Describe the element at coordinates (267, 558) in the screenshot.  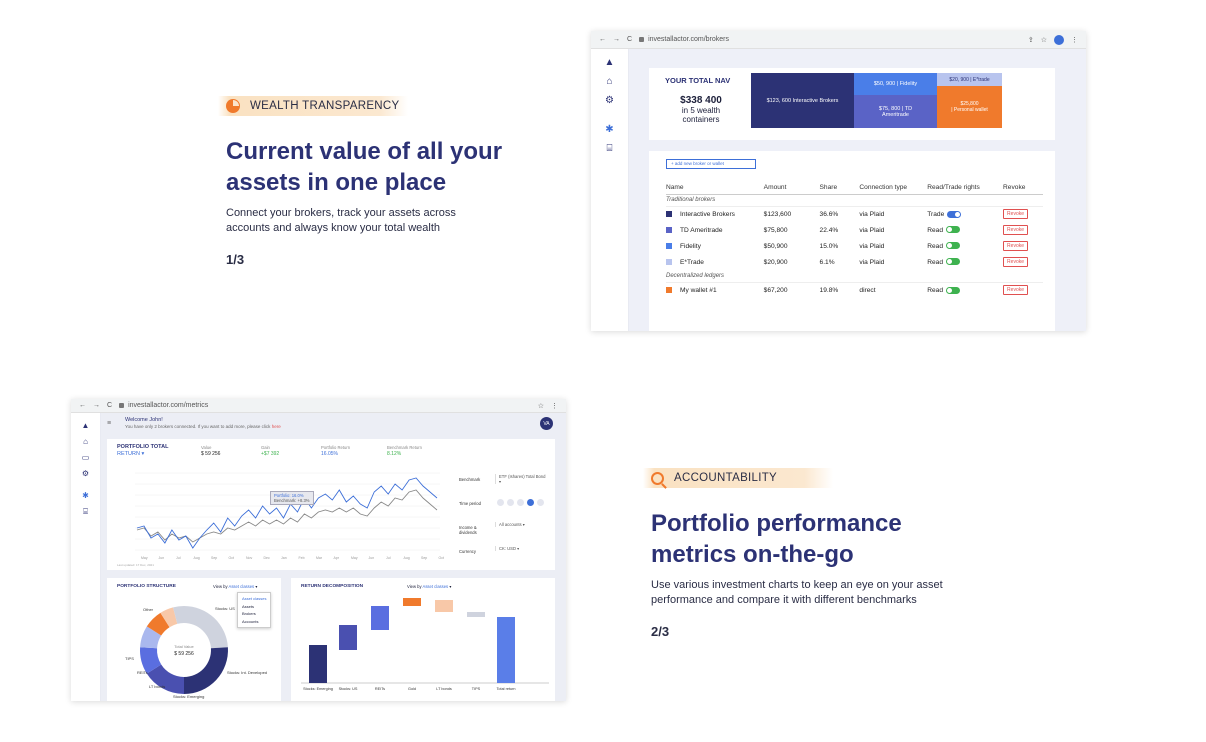
I see `x-tick-label: Dec` at that location.